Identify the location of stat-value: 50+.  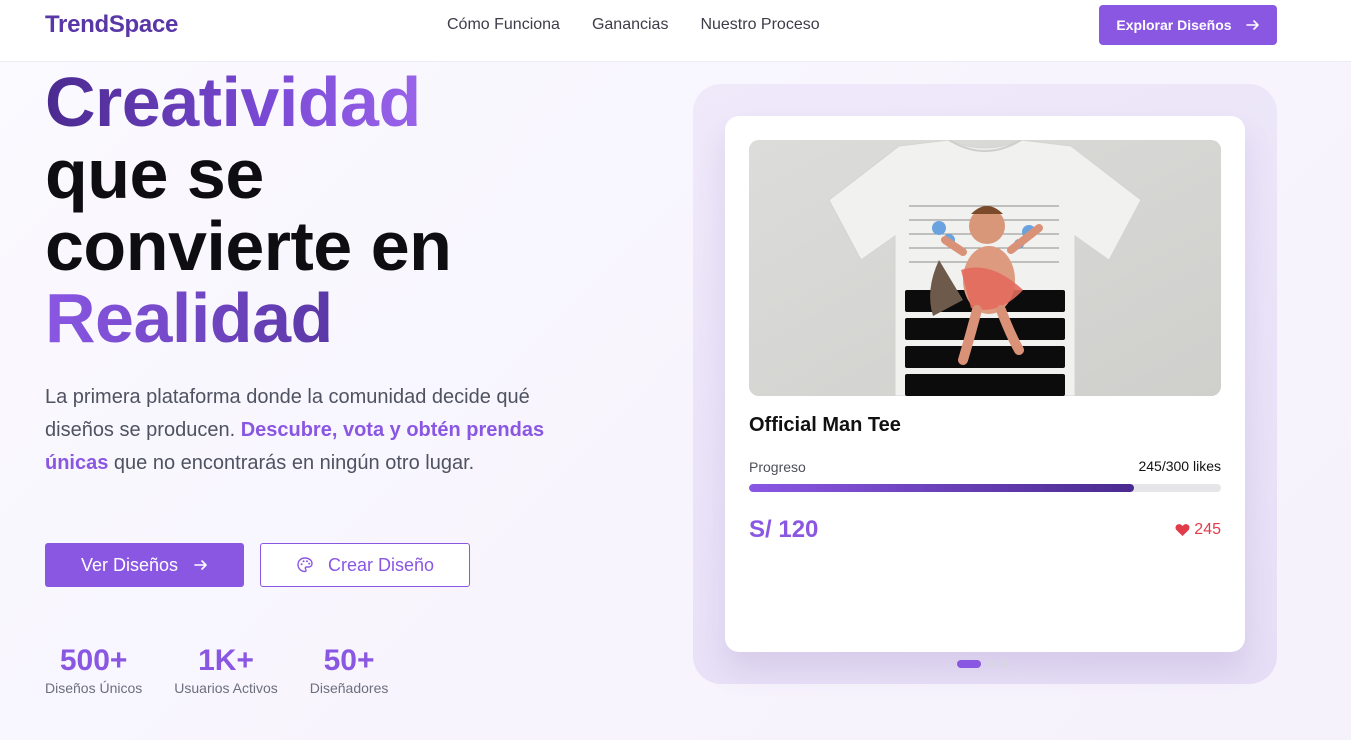
(349, 660).